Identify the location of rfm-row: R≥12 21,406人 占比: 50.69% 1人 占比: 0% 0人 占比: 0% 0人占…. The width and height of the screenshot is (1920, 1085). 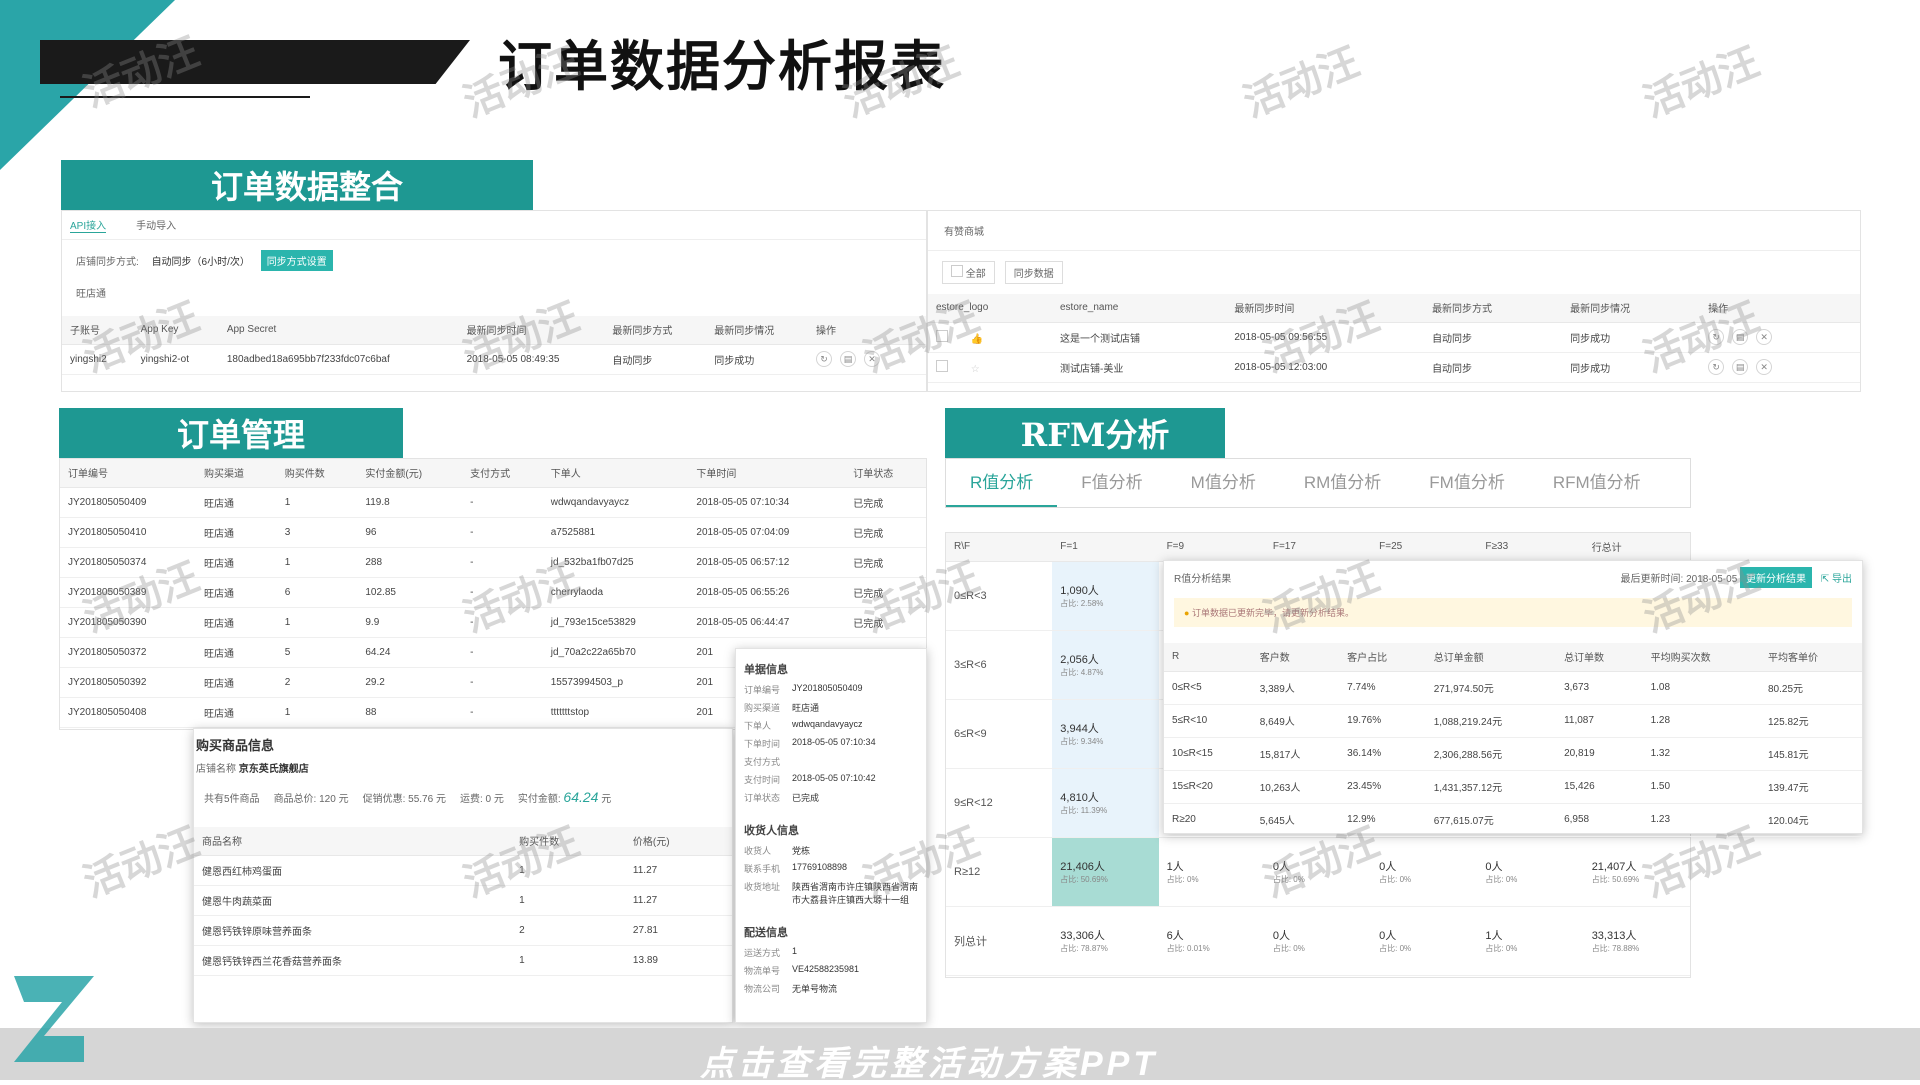
(1318, 872).